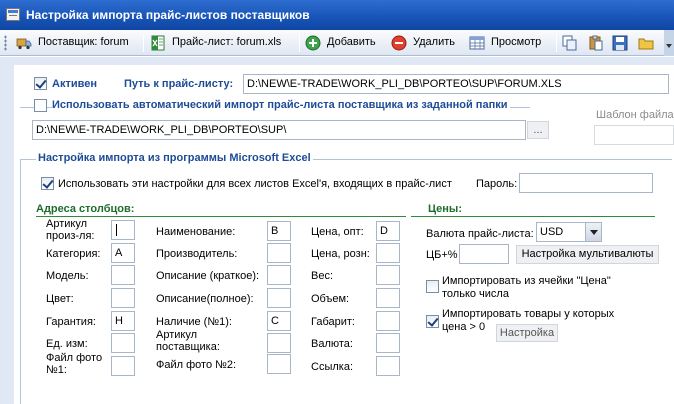 Image resolution: width=674 pixels, height=404 pixels. Describe the element at coordinates (388, 253) in the screenshot. I see `retail-price-column-input` at that location.